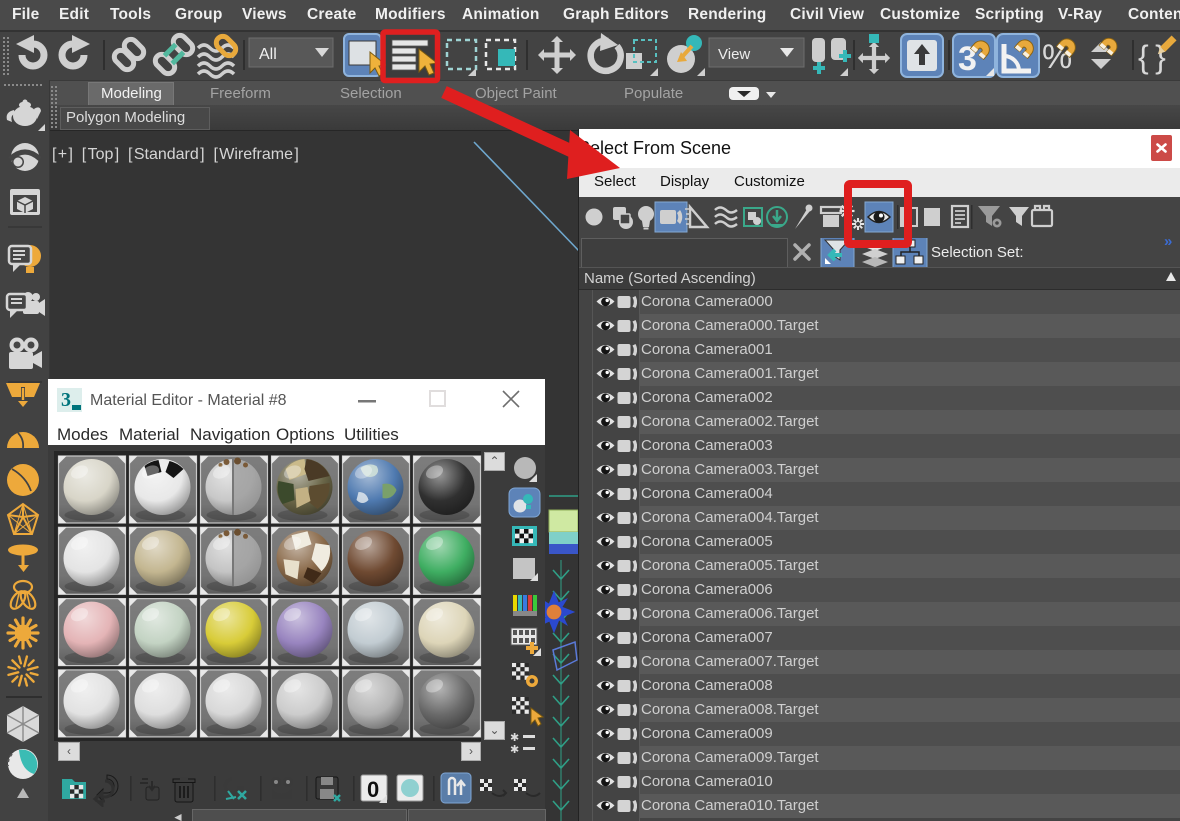 The height and width of the screenshot is (821, 1180). What do you see at coordinates (268, 54) in the screenshot?
I see `svg-text: All` at bounding box center [268, 54].